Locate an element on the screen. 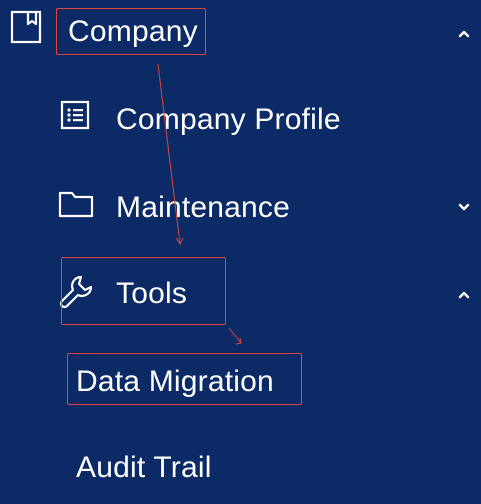  menu-item-company-profile: Company Profile is located at coordinates (240, 120).